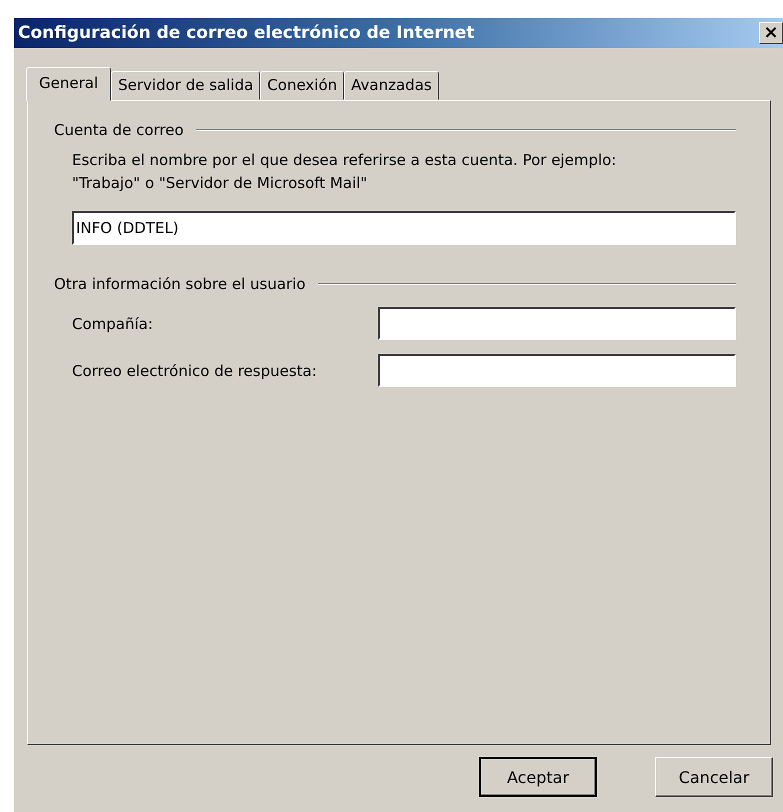 The height and width of the screenshot is (812, 783). What do you see at coordinates (194, 371) in the screenshot?
I see `field-label: Correo electrónico de respuesta:` at bounding box center [194, 371].